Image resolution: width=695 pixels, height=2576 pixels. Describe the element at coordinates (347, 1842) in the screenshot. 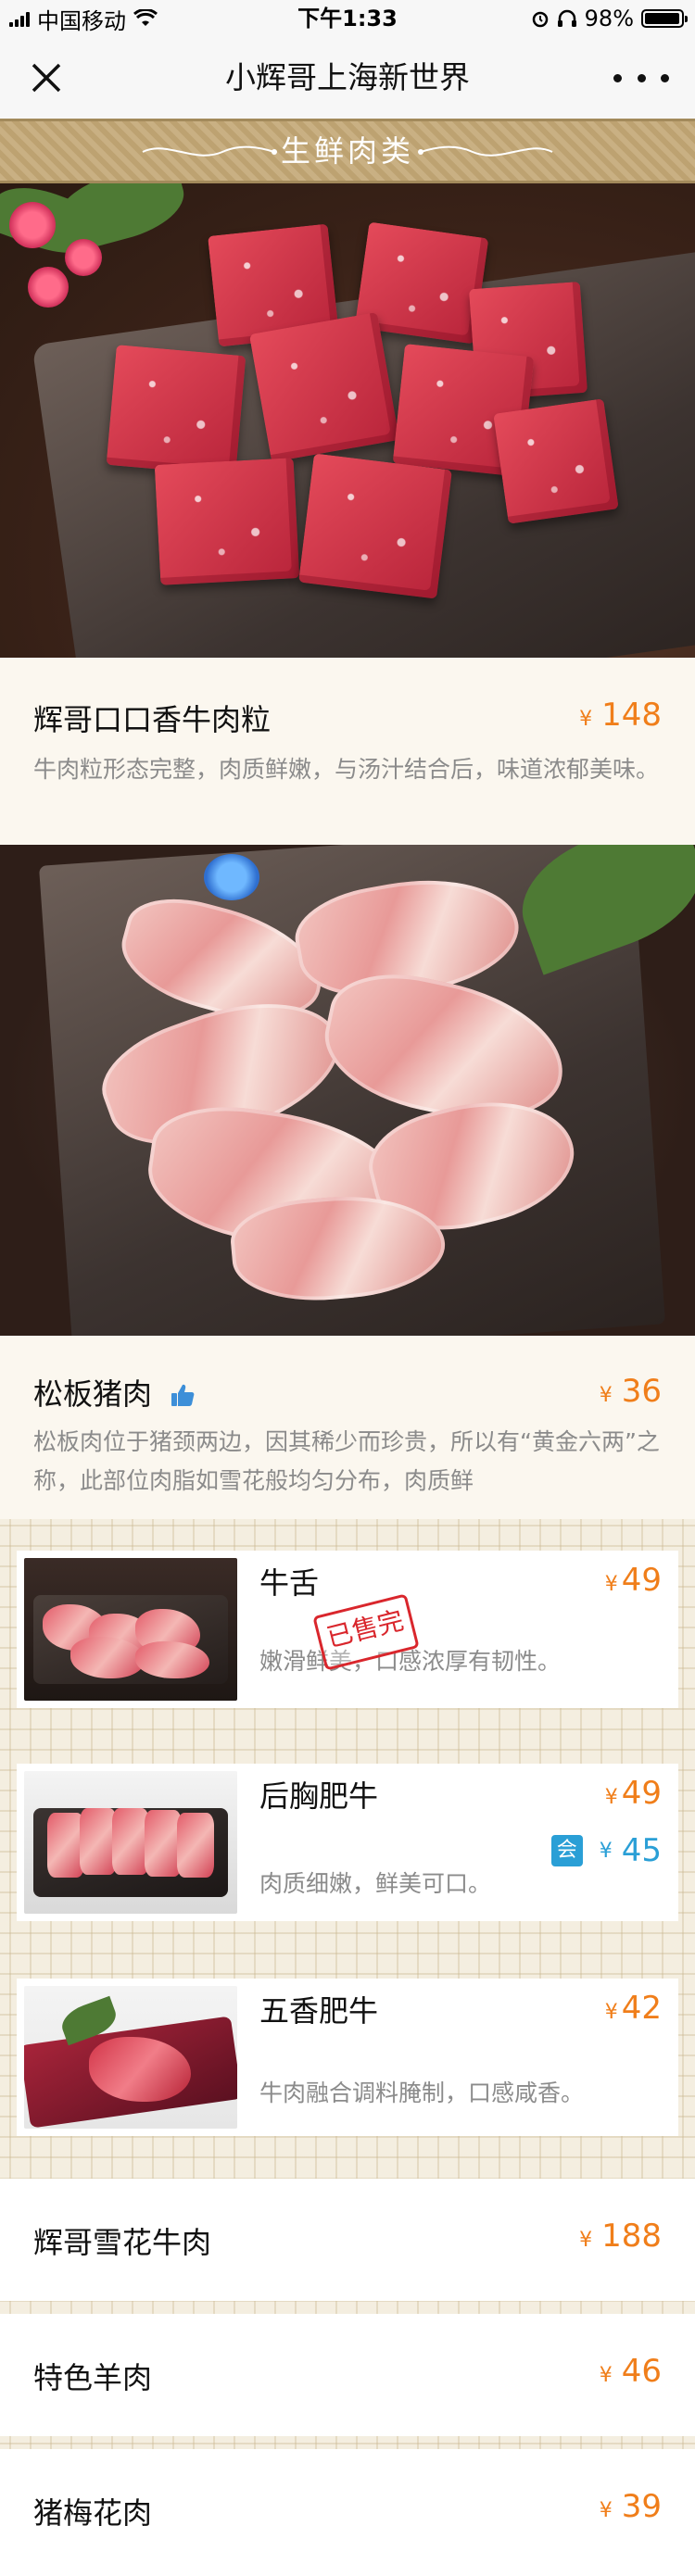

I see `dish-card-brisket: 后胸肥牛 ¥49 会 ¥45 肉质细嫩，鲜美可口。` at that location.